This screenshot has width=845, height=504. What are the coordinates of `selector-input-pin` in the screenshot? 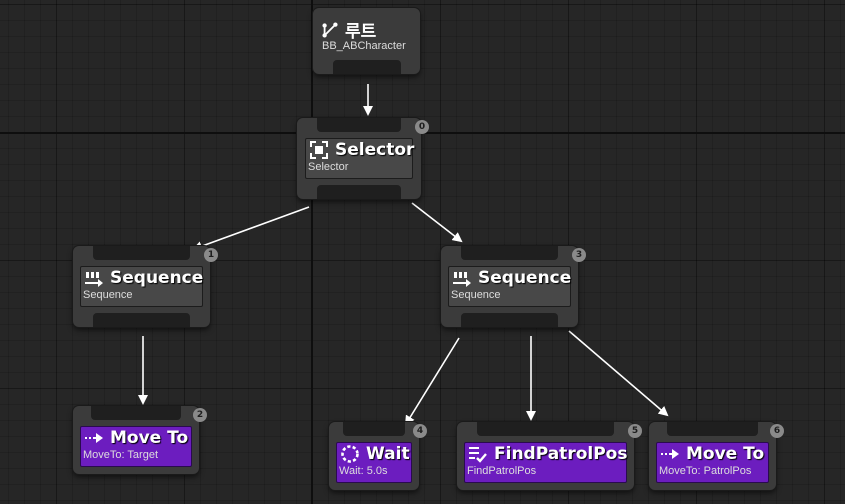 It's located at (359, 125).